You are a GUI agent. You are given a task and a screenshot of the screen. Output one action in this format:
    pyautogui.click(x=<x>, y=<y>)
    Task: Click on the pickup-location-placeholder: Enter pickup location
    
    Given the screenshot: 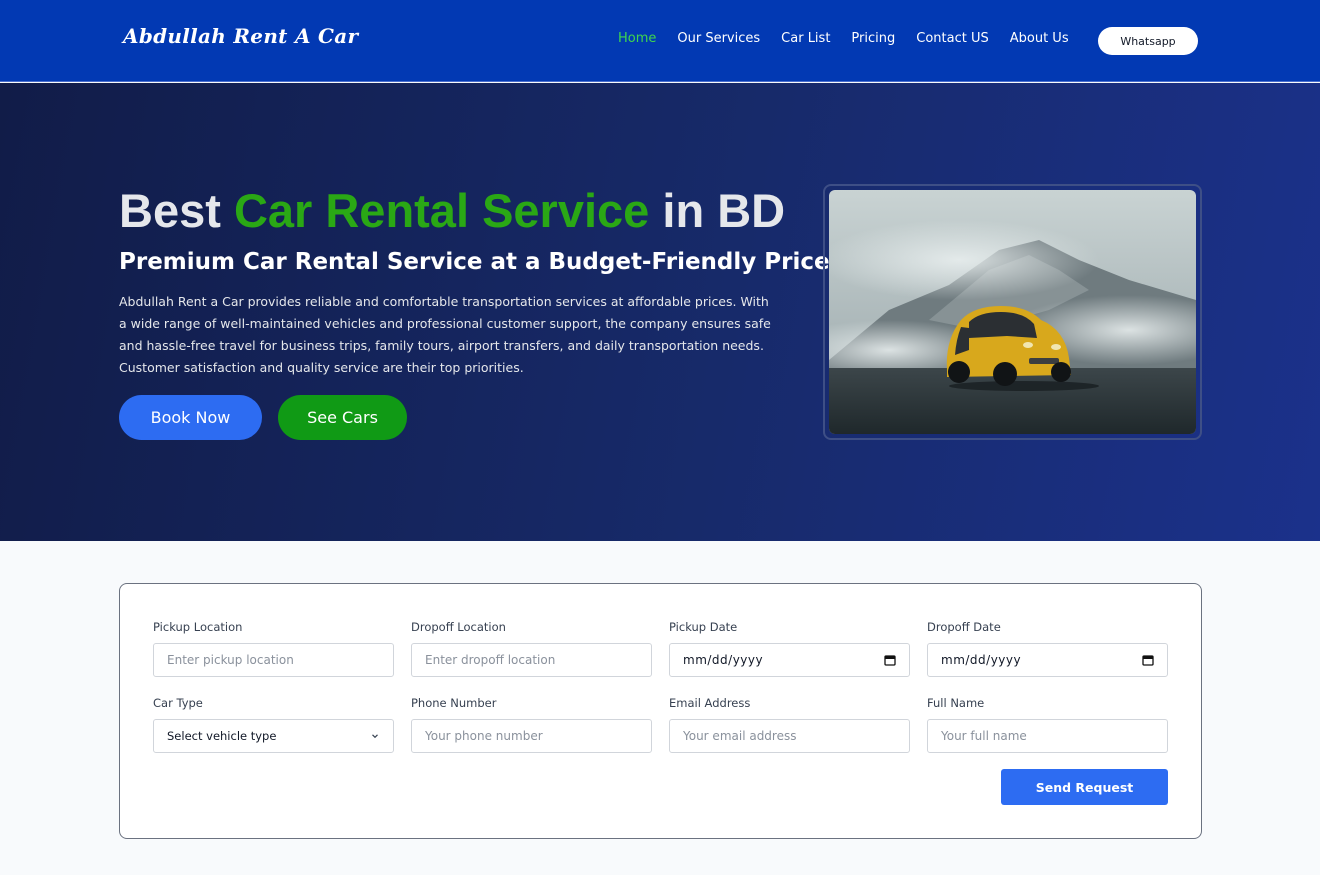 What is the action you would take?
    pyautogui.click(x=230, y=660)
    